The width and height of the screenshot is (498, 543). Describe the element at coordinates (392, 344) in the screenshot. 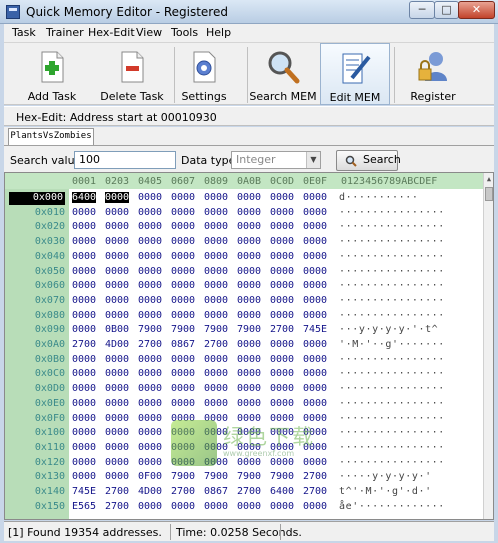

I see `hex-row-ascii: '·M·'··g'·······` at that location.